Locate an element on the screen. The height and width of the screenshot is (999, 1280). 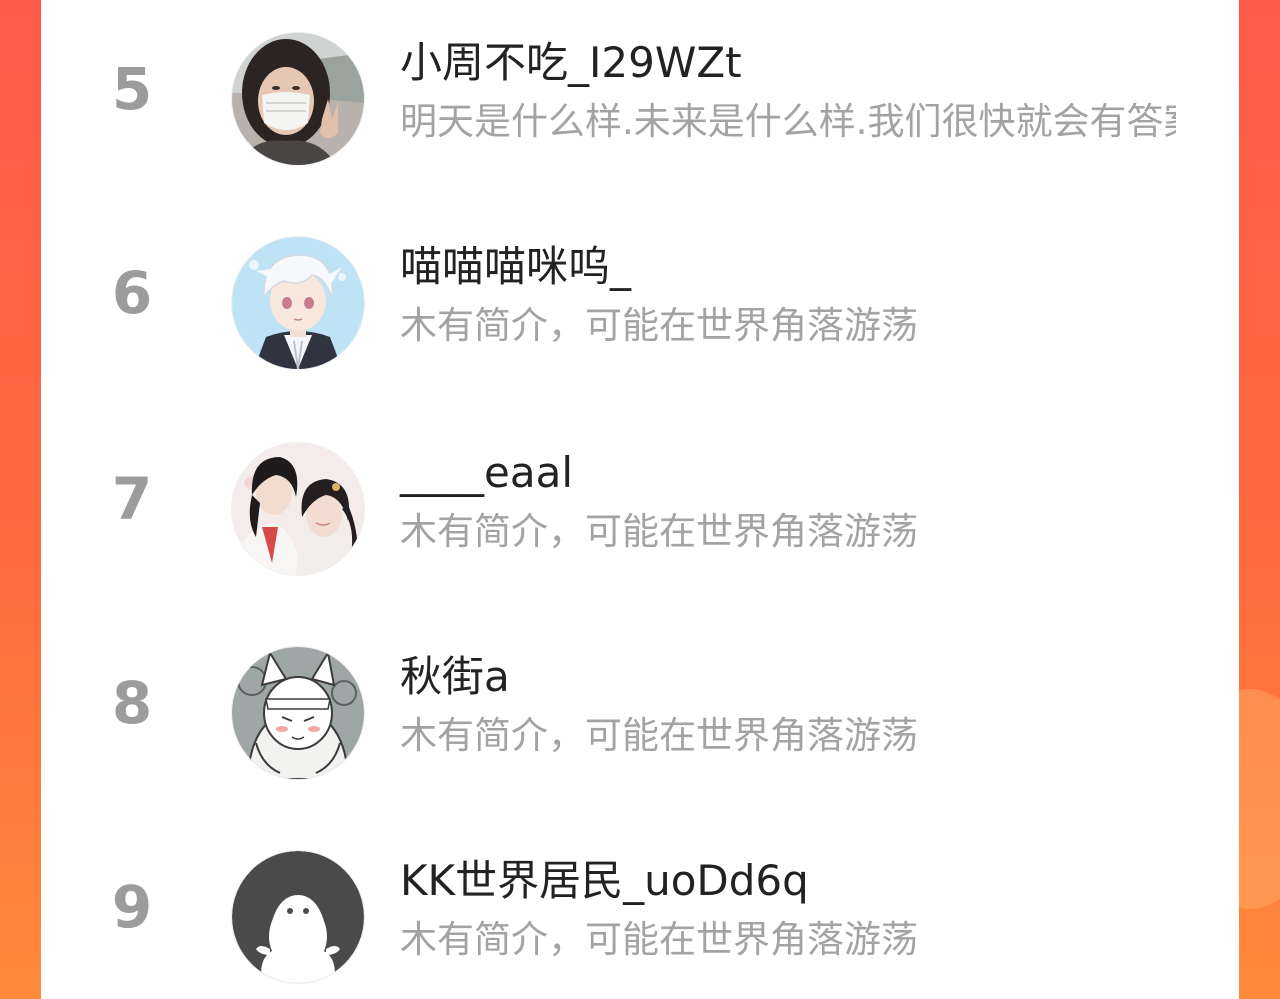
user-name: 喵喵喵咪呜_ is located at coordinates (790, 267).